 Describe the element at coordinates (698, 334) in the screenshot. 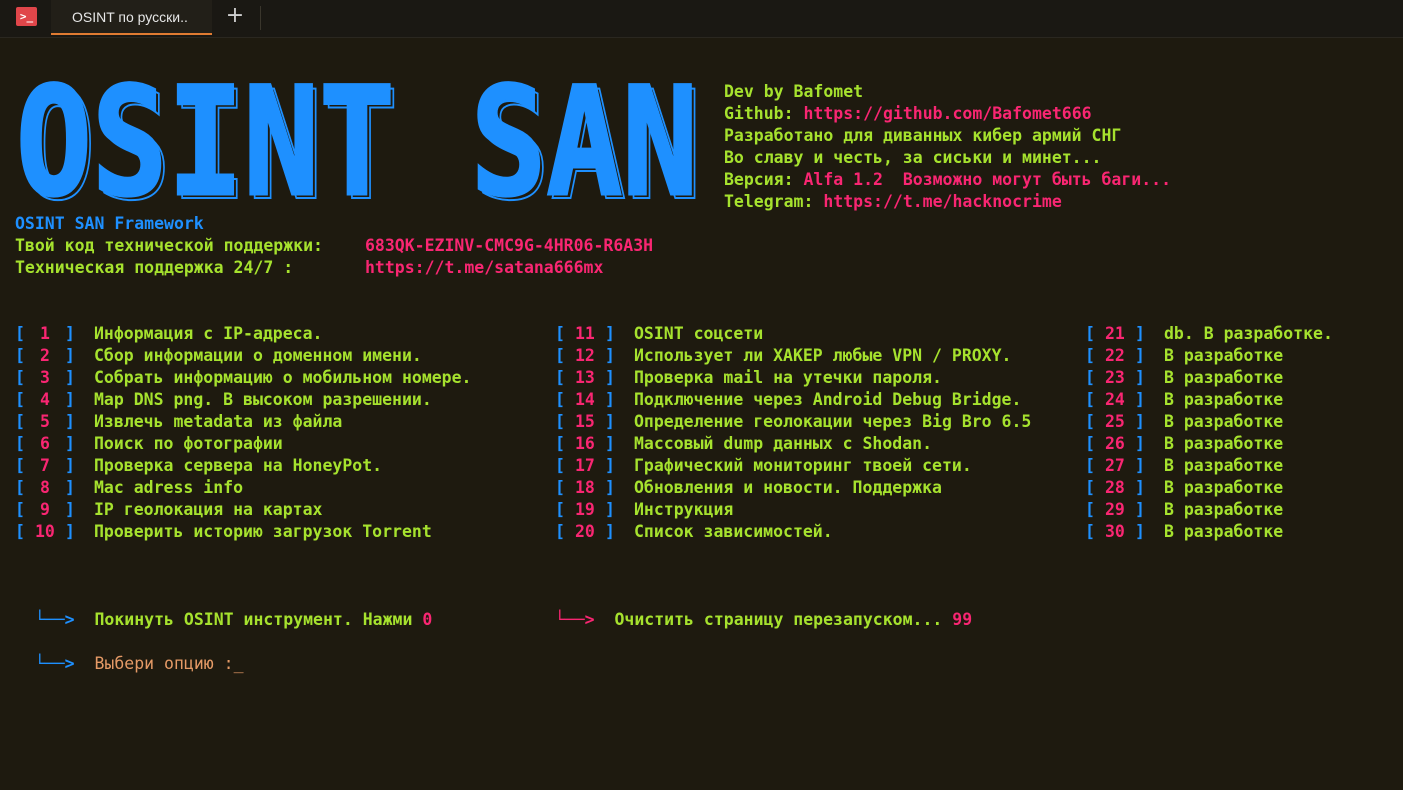

I see `menu-label: OSINT соцсети` at that location.